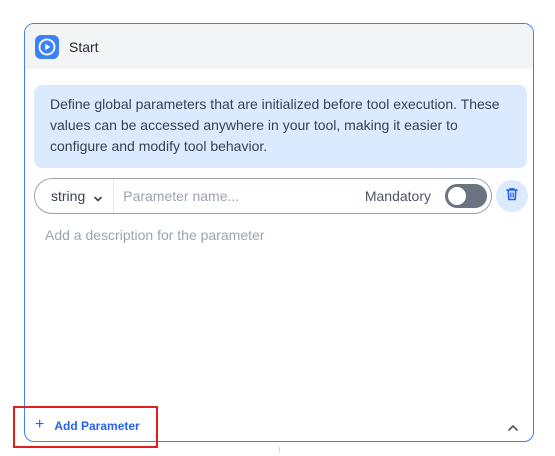 The image size is (555, 456). What do you see at coordinates (154, 235) in the screenshot?
I see `parameter-description: Add a description for the parameter` at bounding box center [154, 235].